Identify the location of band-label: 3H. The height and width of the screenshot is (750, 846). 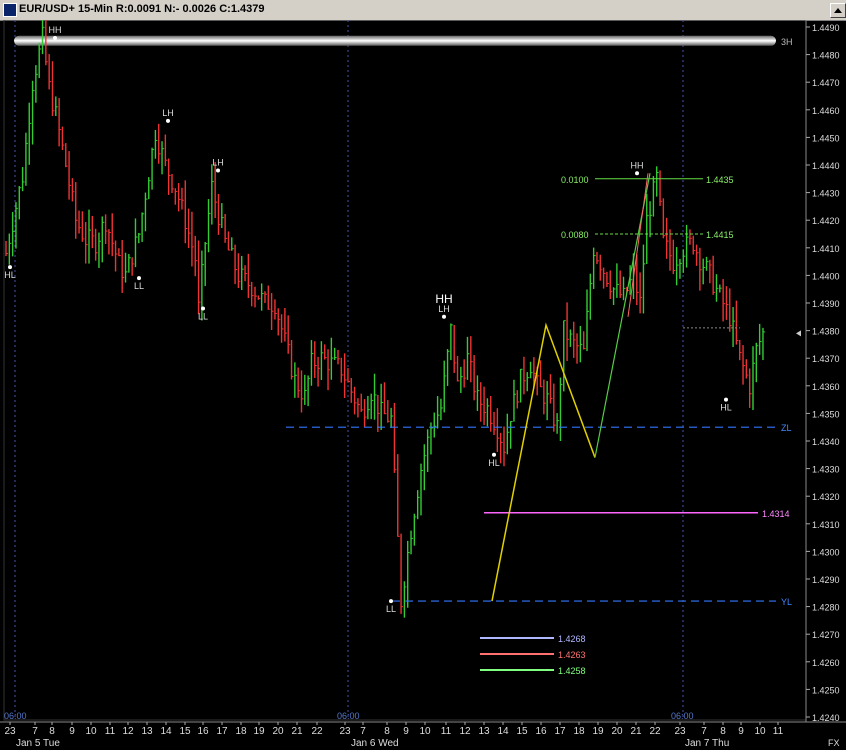
(787, 42).